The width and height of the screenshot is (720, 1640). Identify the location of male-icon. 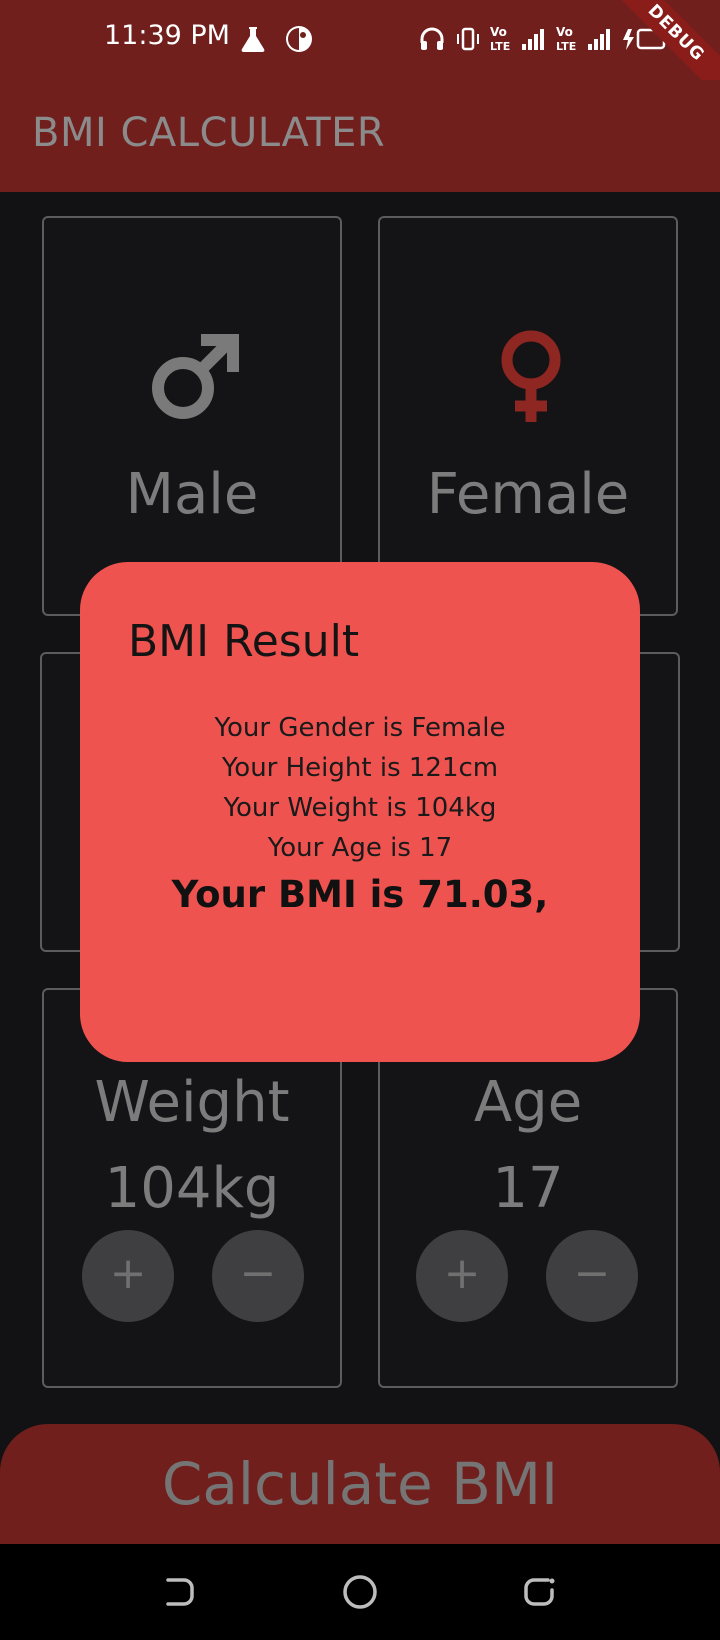
(195, 378).